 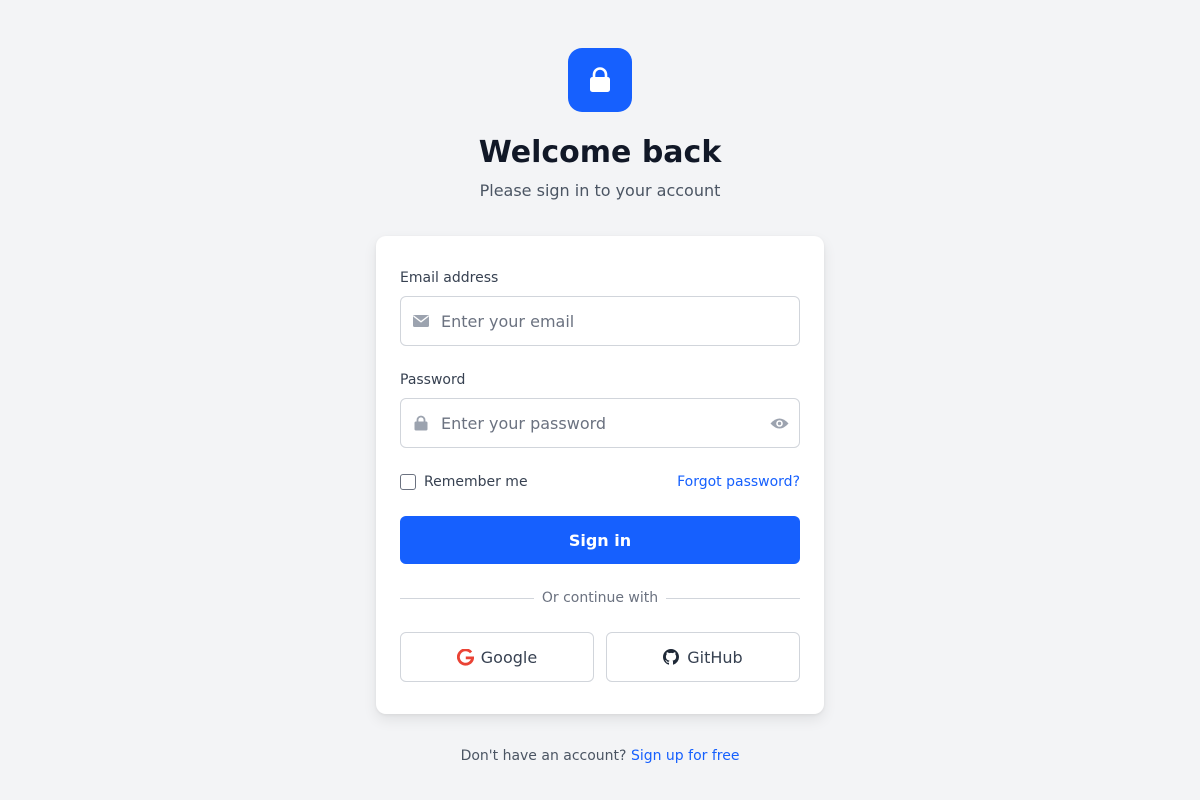 What do you see at coordinates (715, 657) in the screenshot?
I see `github-label: GitHub` at bounding box center [715, 657].